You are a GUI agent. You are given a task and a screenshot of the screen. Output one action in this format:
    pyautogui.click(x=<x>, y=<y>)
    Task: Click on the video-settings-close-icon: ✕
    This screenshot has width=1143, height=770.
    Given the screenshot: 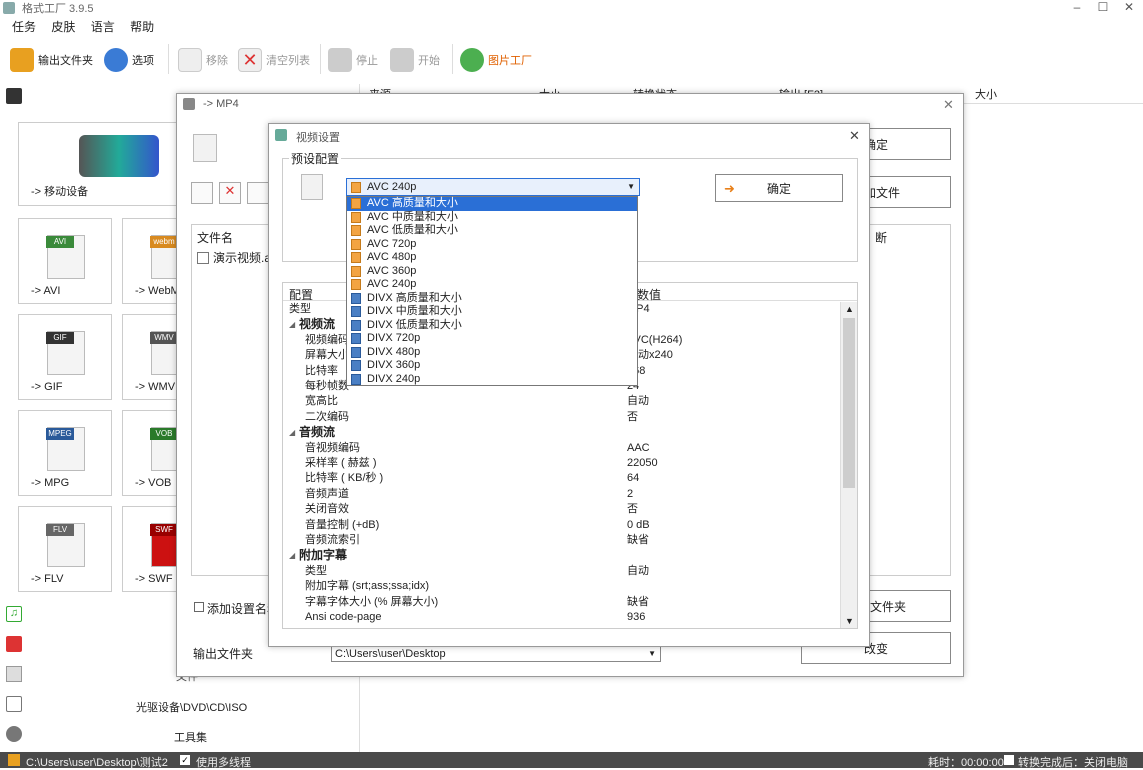 What is the action you would take?
    pyautogui.click(x=854, y=136)
    